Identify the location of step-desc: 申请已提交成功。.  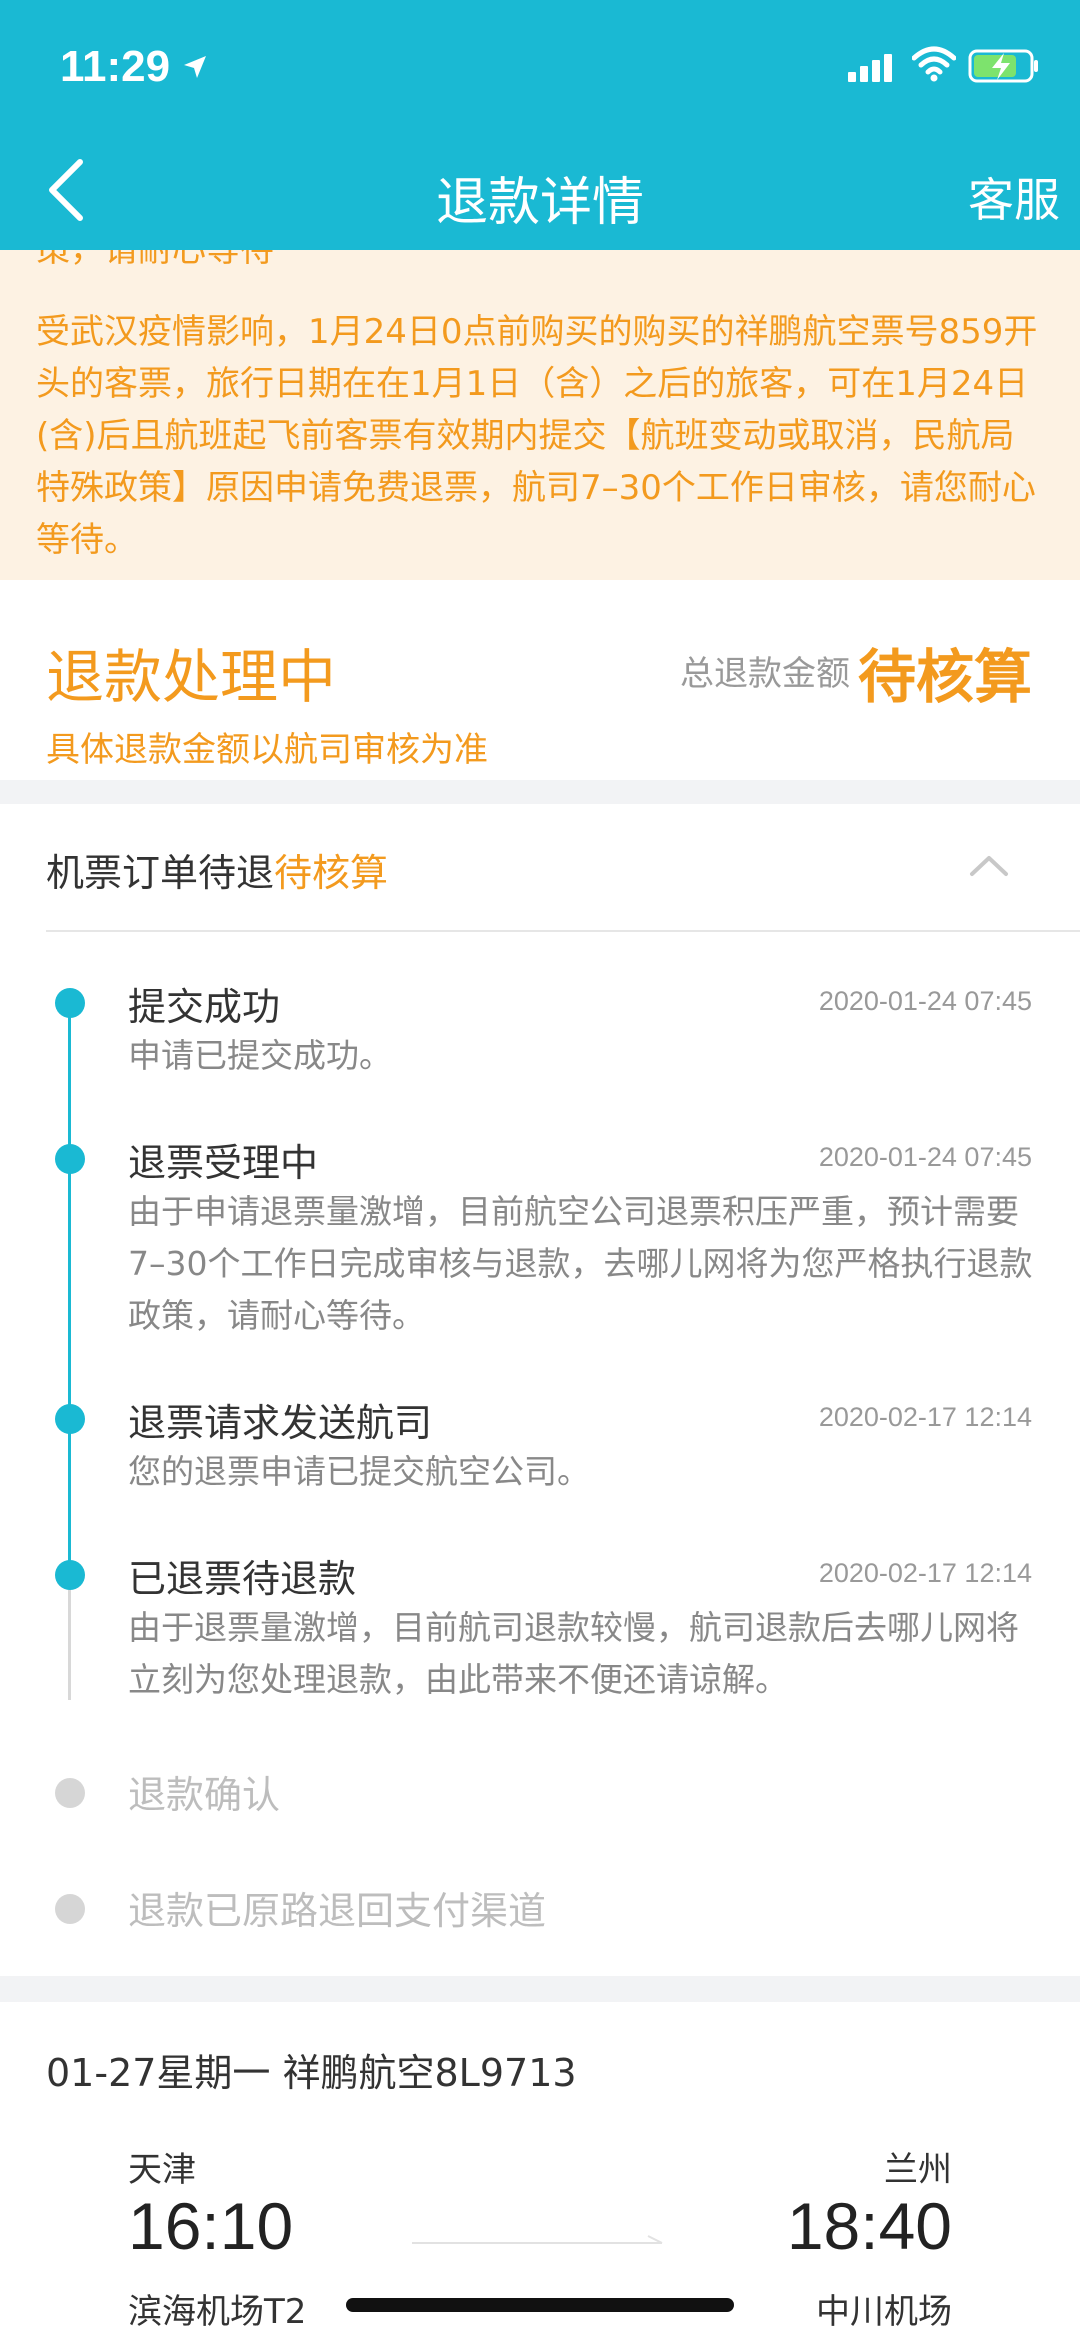
(260, 1055).